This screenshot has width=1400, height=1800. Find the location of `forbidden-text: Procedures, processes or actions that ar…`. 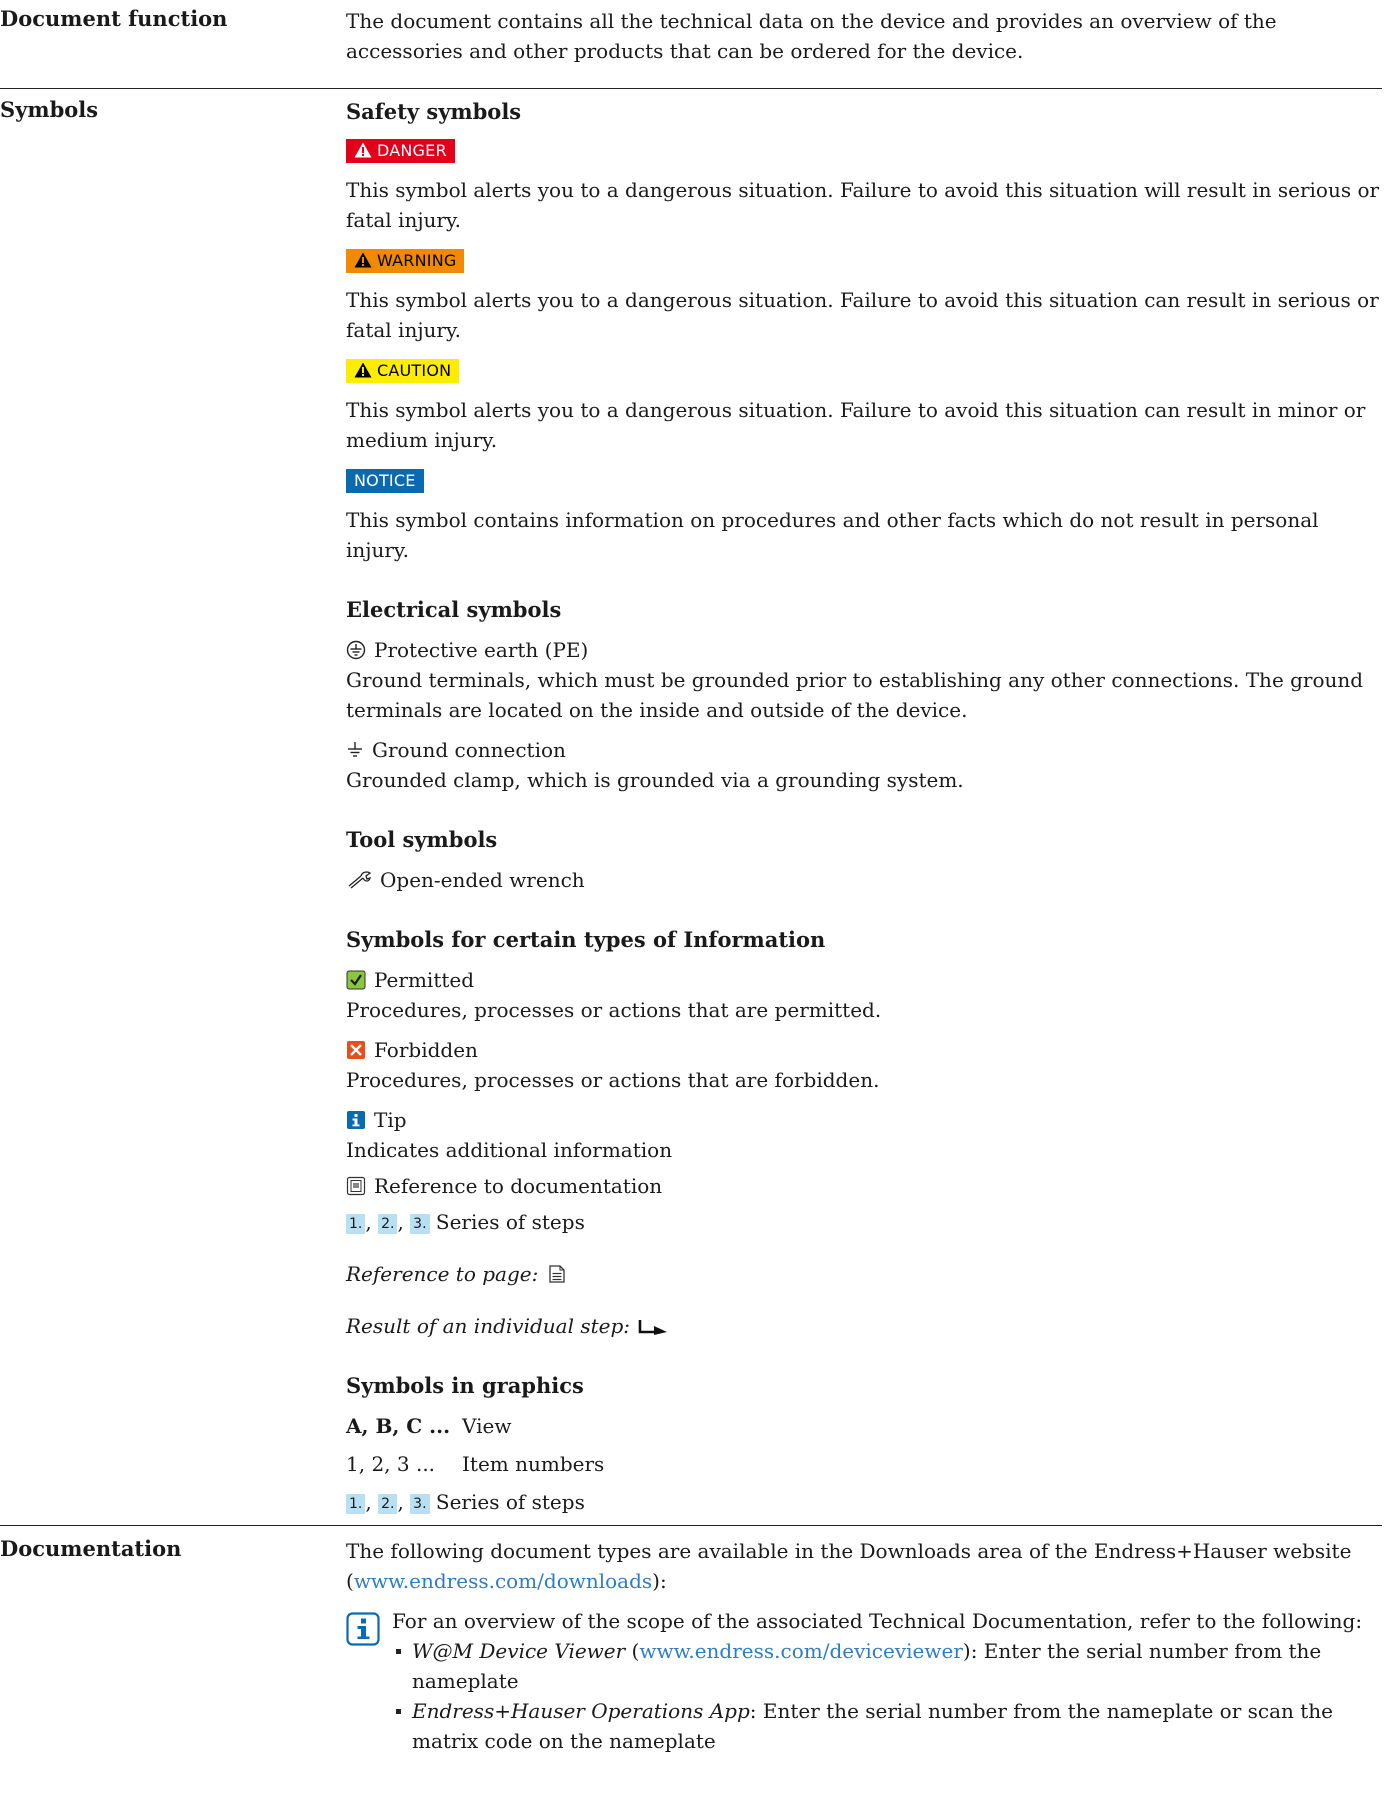

forbidden-text: Procedures, processes or actions that ar… is located at coordinates (613, 1080).